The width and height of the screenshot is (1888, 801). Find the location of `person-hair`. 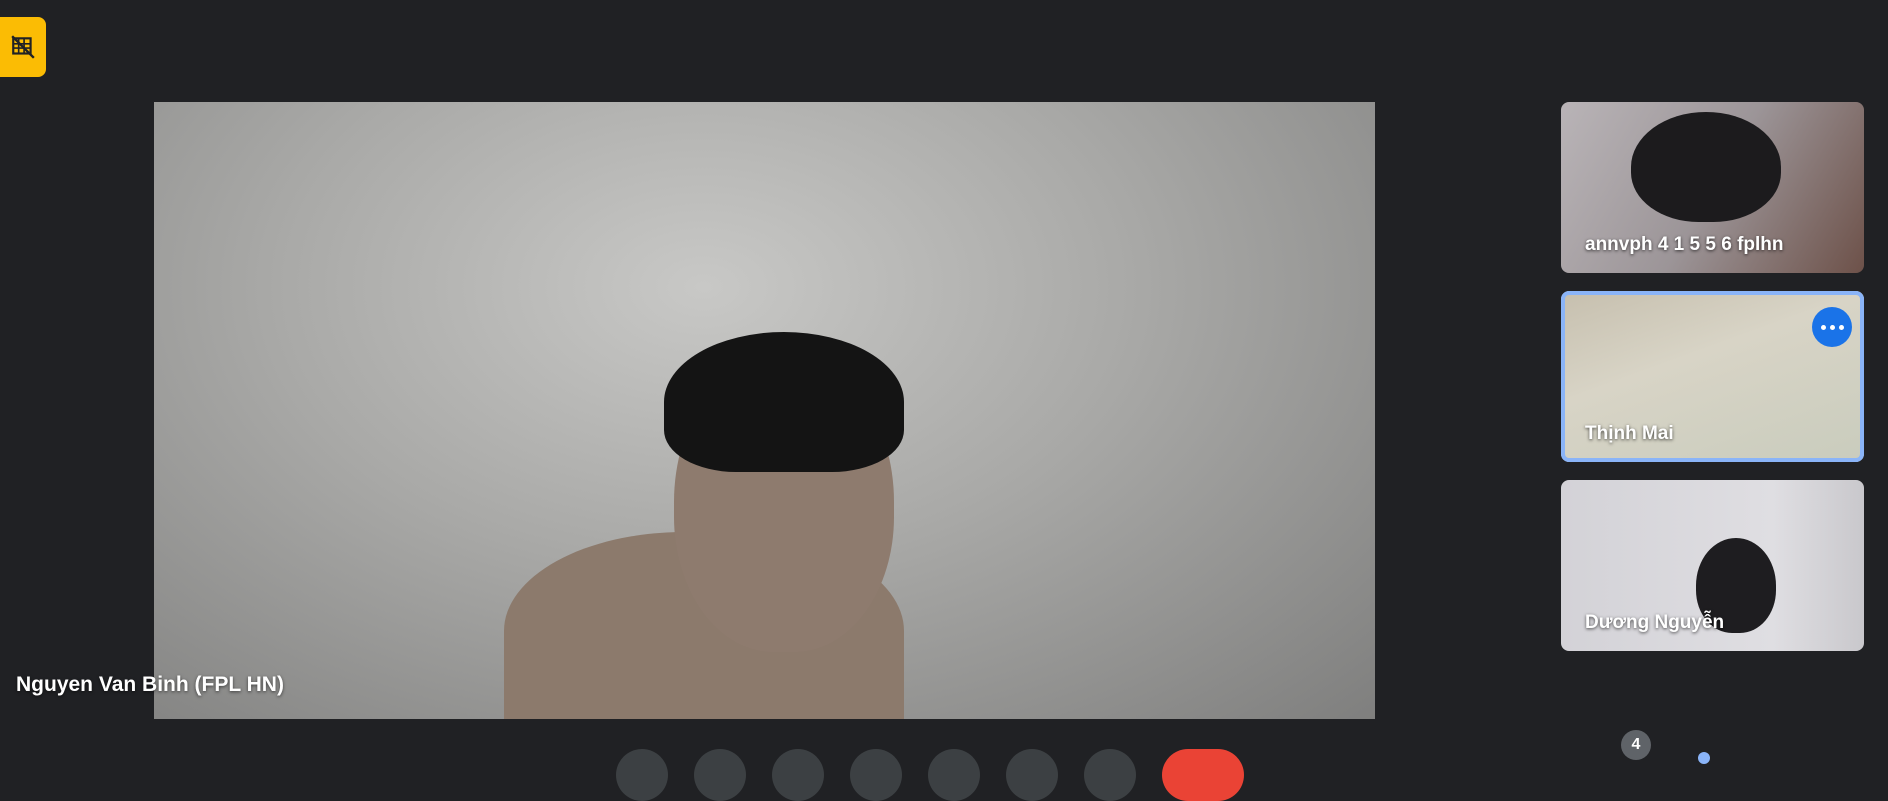

person-hair is located at coordinates (784, 402).